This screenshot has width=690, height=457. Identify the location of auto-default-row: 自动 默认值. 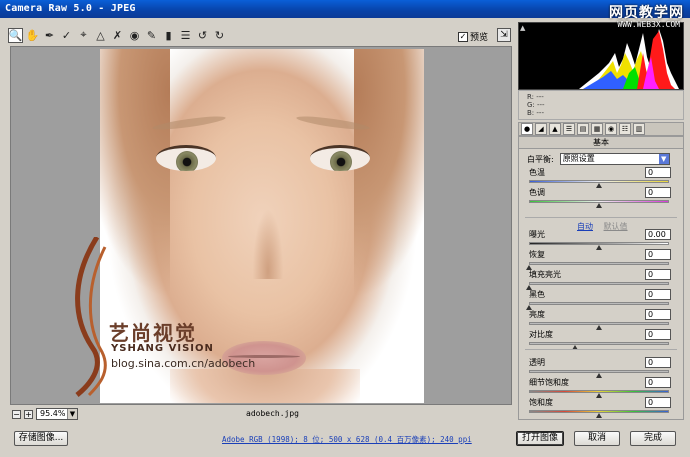
(602, 226).